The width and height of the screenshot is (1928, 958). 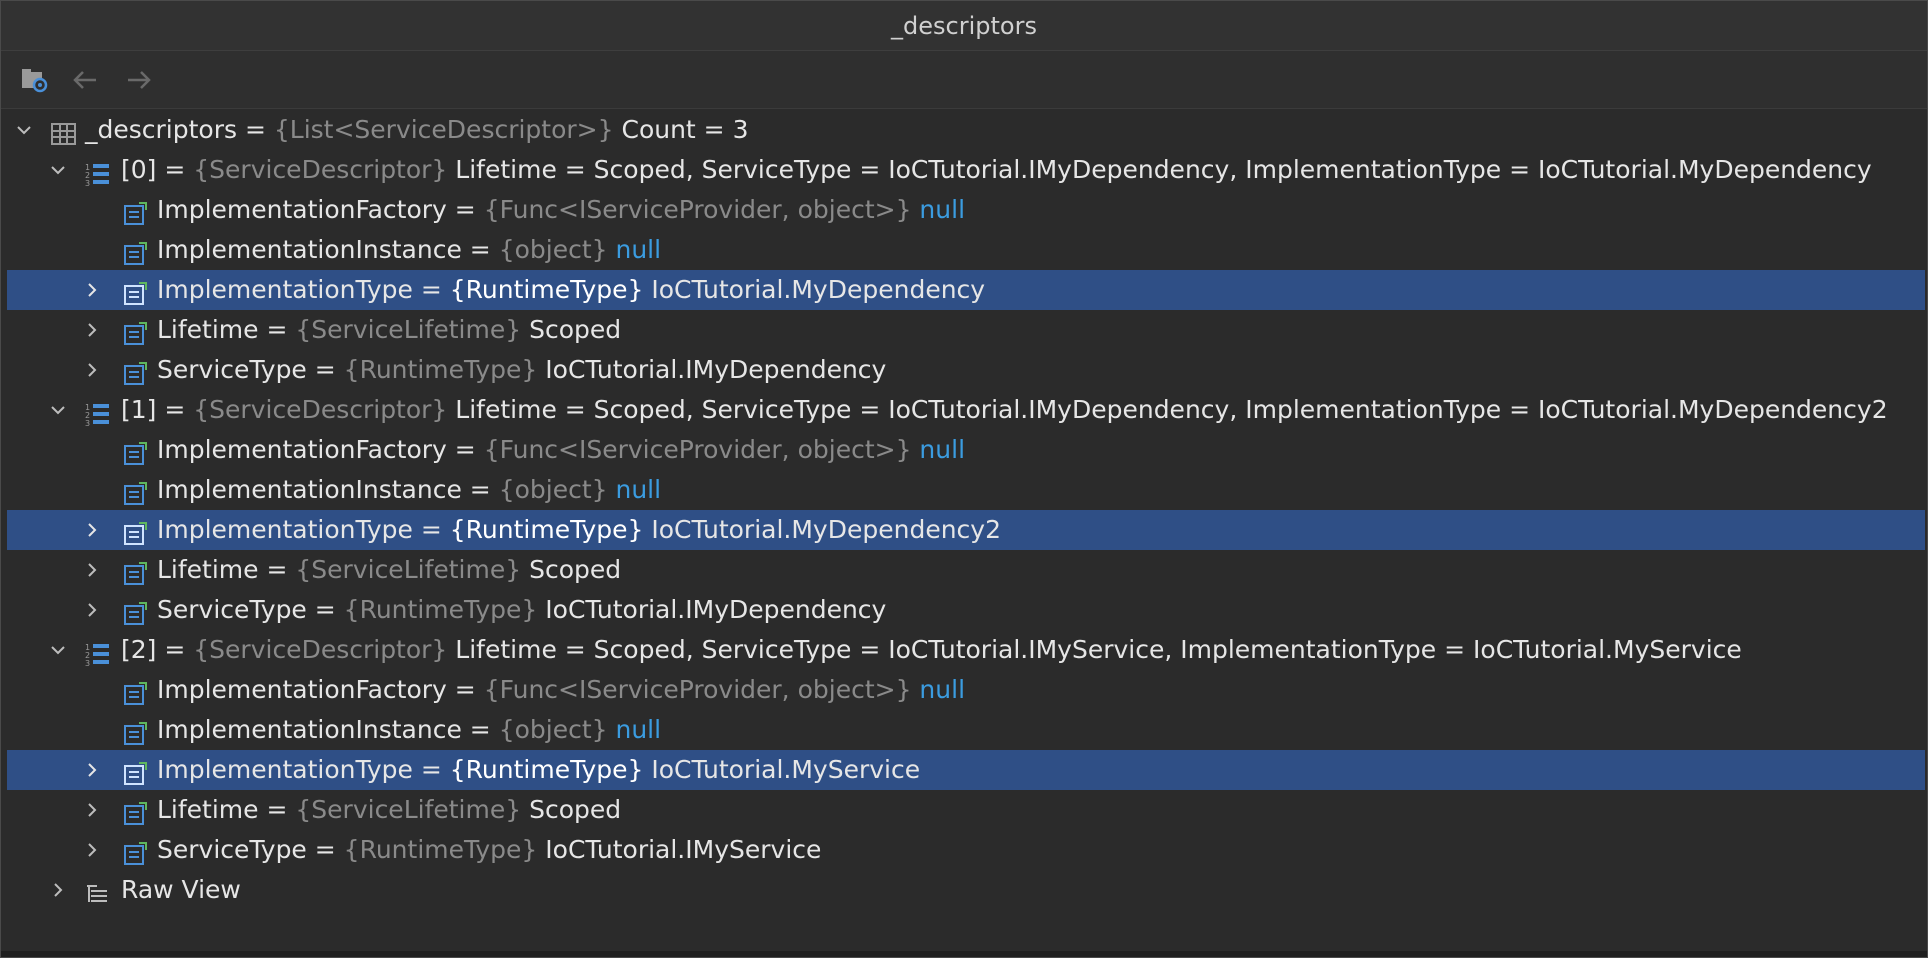 What do you see at coordinates (681, 129) in the screenshot?
I see `var-value: Count = 3` at bounding box center [681, 129].